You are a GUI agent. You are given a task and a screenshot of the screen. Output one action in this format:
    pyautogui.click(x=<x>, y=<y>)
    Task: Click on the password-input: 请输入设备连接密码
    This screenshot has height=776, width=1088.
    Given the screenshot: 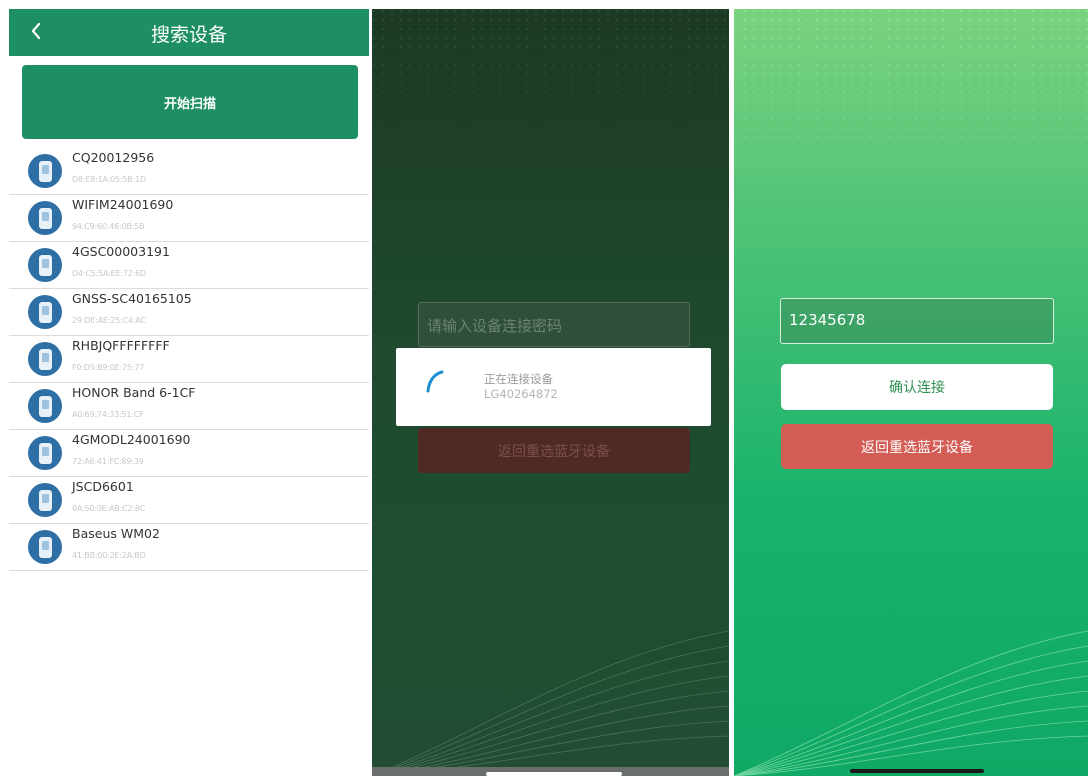 What is the action you would take?
    pyautogui.click(x=554, y=324)
    